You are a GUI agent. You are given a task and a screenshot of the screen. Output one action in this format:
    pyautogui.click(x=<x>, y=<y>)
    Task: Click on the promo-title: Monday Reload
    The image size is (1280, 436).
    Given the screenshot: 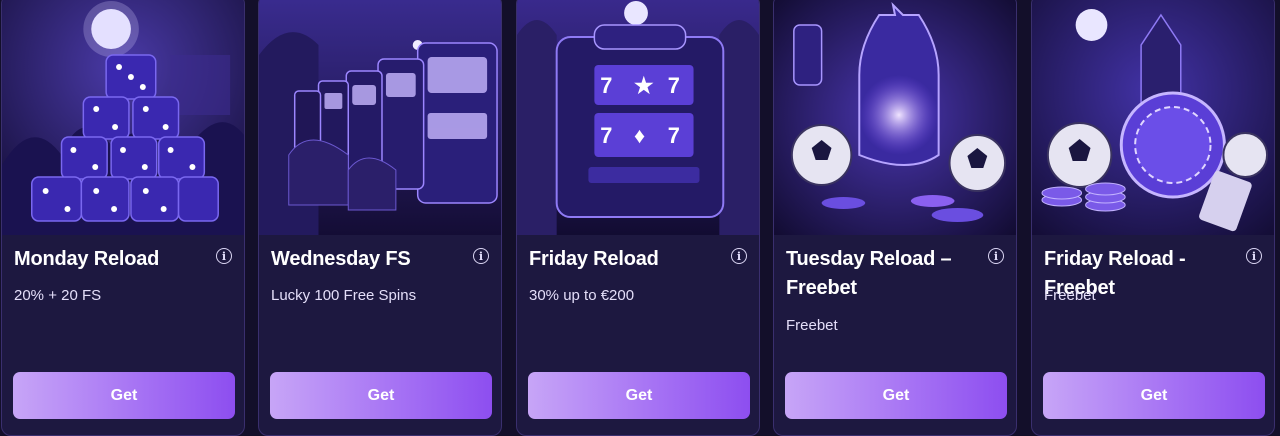 What is the action you would take?
    pyautogui.click(x=87, y=259)
    